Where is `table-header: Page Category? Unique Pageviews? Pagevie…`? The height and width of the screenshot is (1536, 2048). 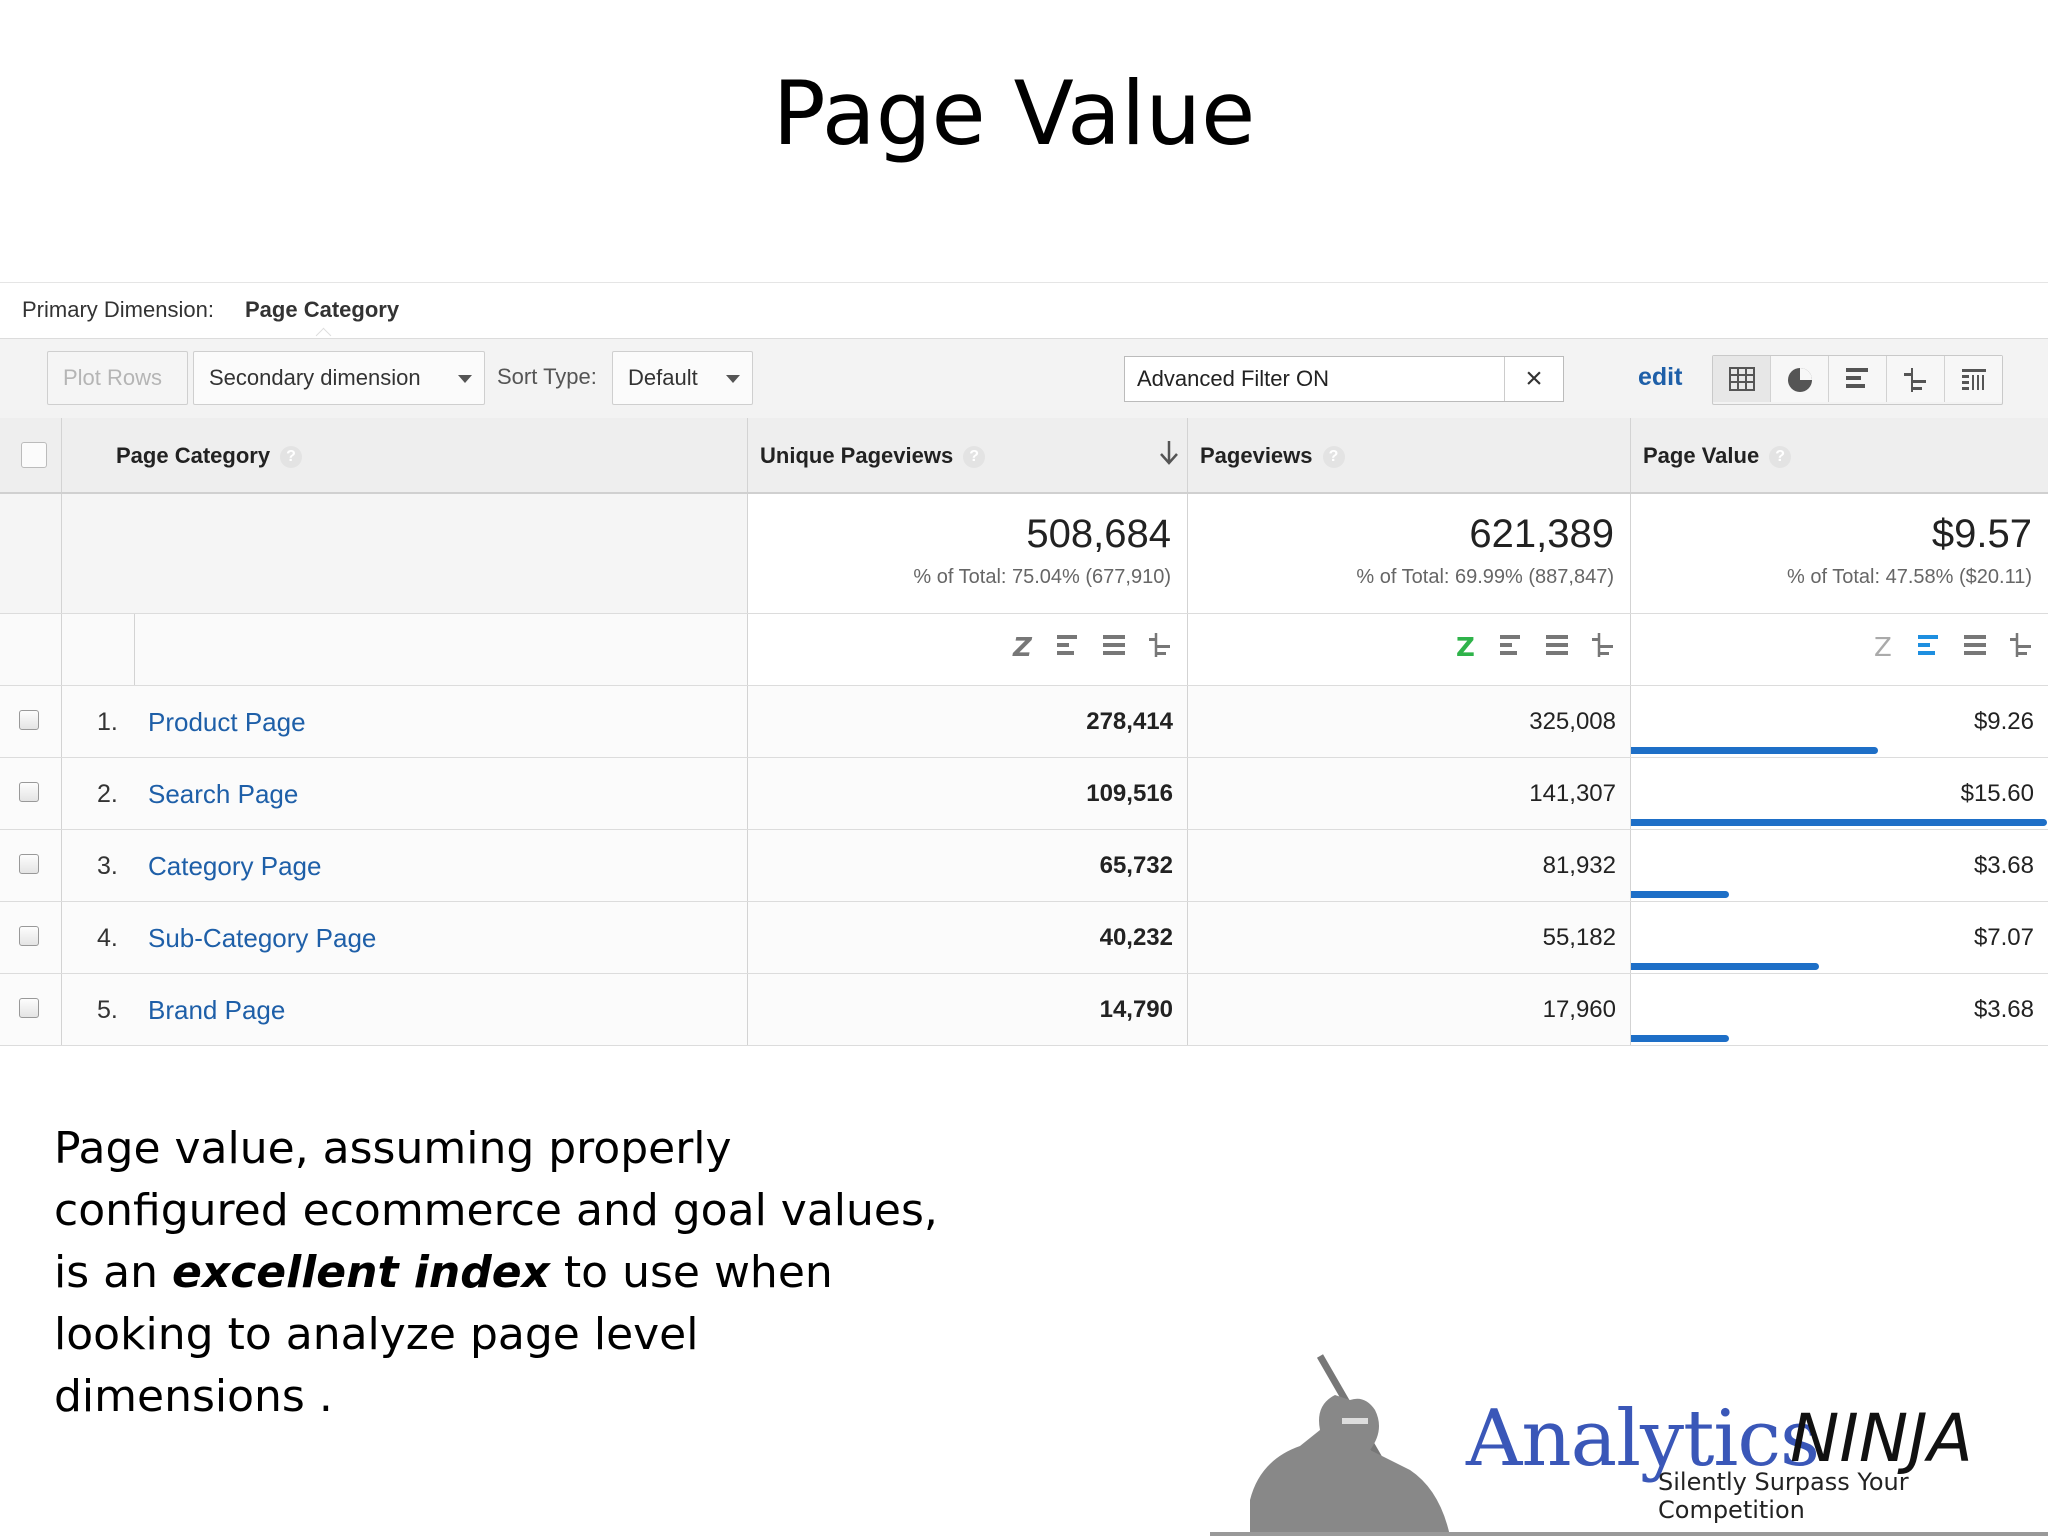 table-header: Page Category? Unique Pageviews? Pagevie… is located at coordinates (1024, 456).